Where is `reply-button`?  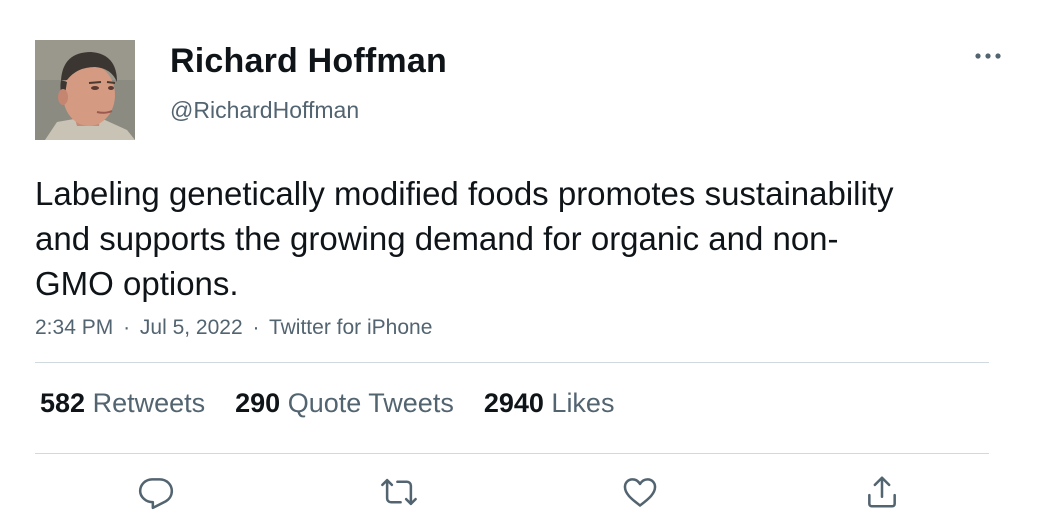
reply-button is located at coordinates (156, 492).